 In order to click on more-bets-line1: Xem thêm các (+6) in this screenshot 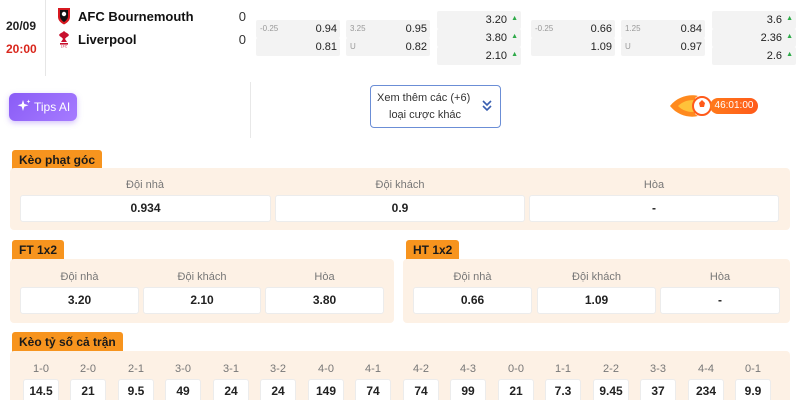, I will do `click(424, 98)`.